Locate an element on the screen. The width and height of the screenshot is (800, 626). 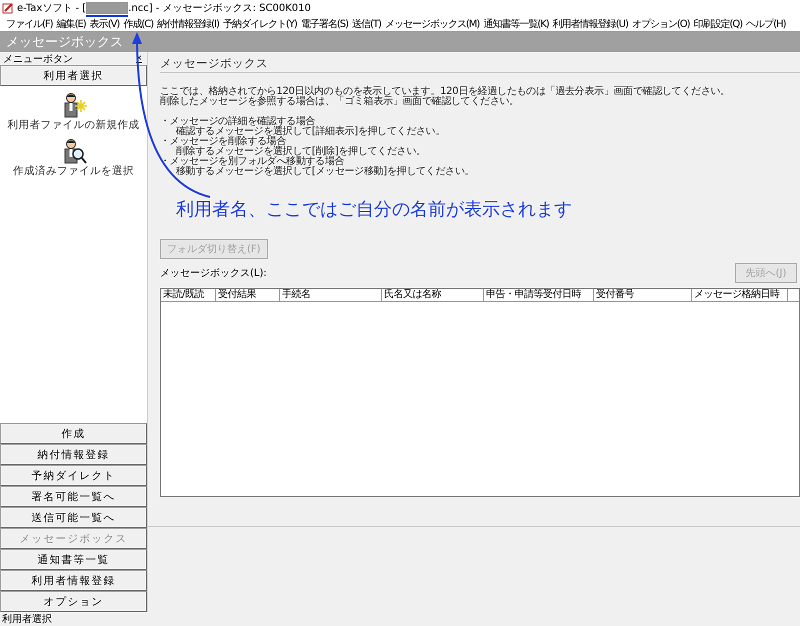
bullet-heading: ・メッセージの詳細を確認する場合 is located at coordinates (238, 122).